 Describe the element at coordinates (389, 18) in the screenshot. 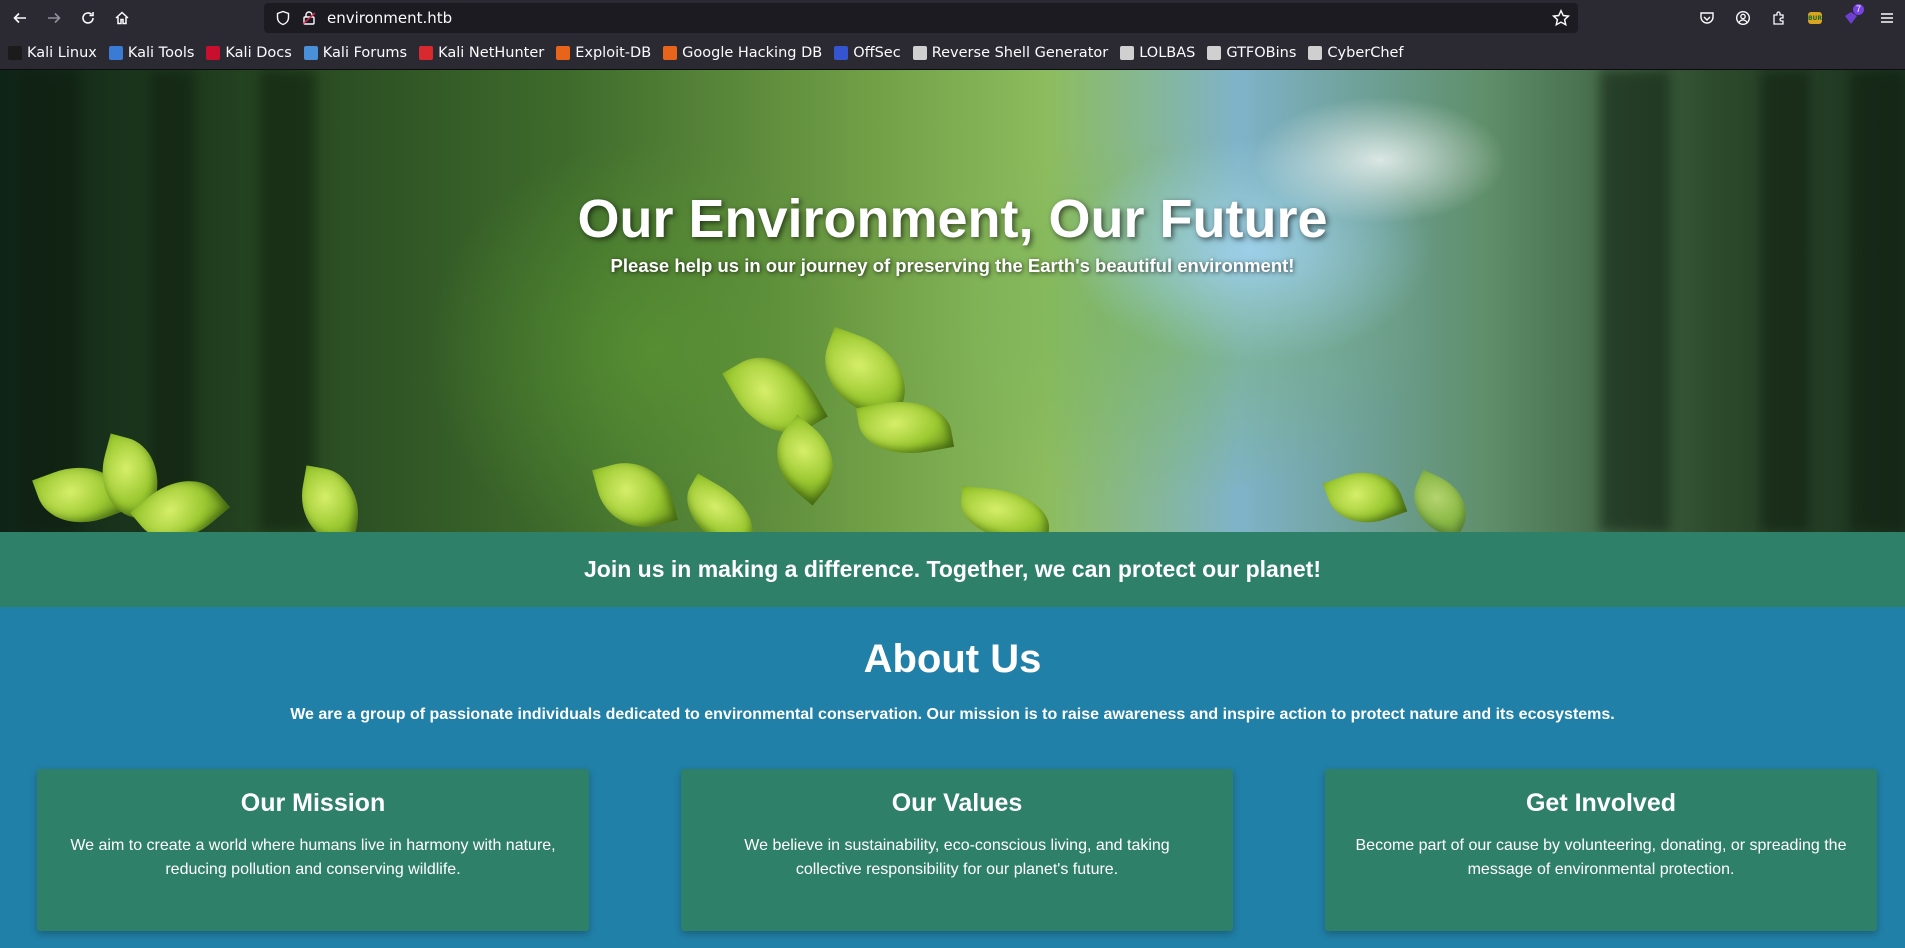

I see `url-text: environment.htb` at that location.